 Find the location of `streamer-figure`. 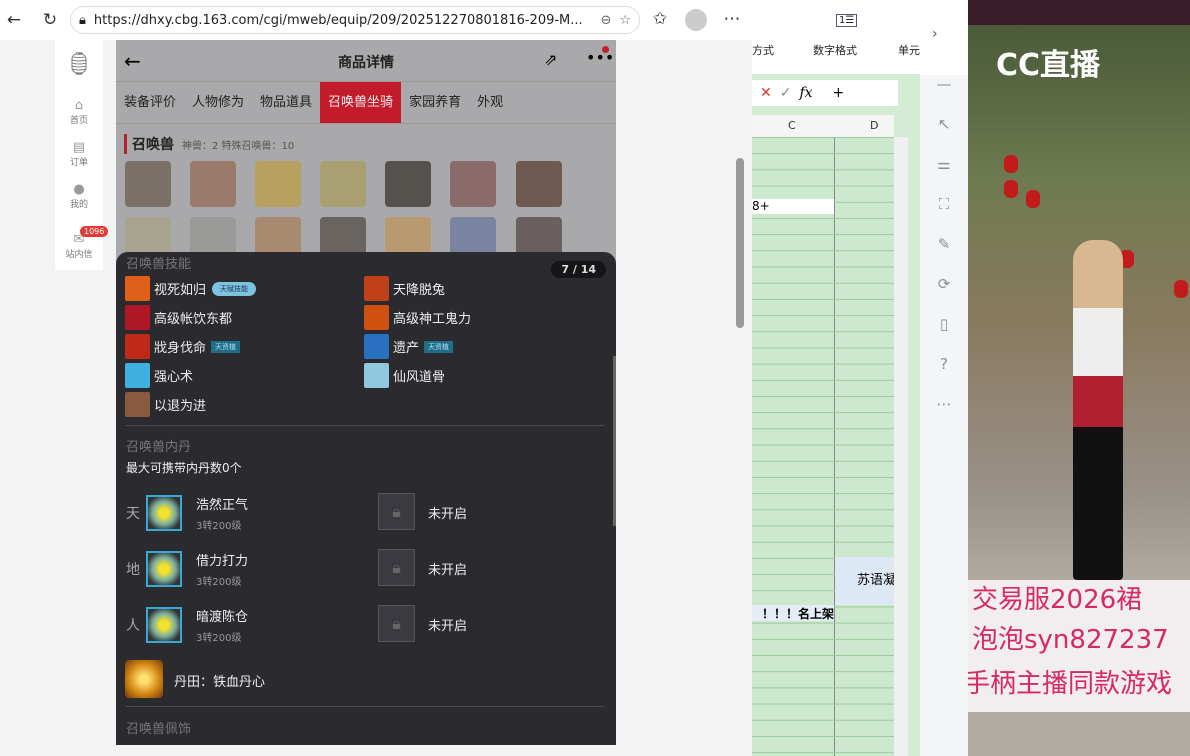

streamer-figure is located at coordinates (1098, 410).